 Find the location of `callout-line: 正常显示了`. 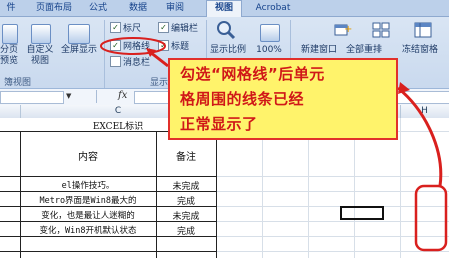

callout-line: 正常显示了 is located at coordinates (219, 124).